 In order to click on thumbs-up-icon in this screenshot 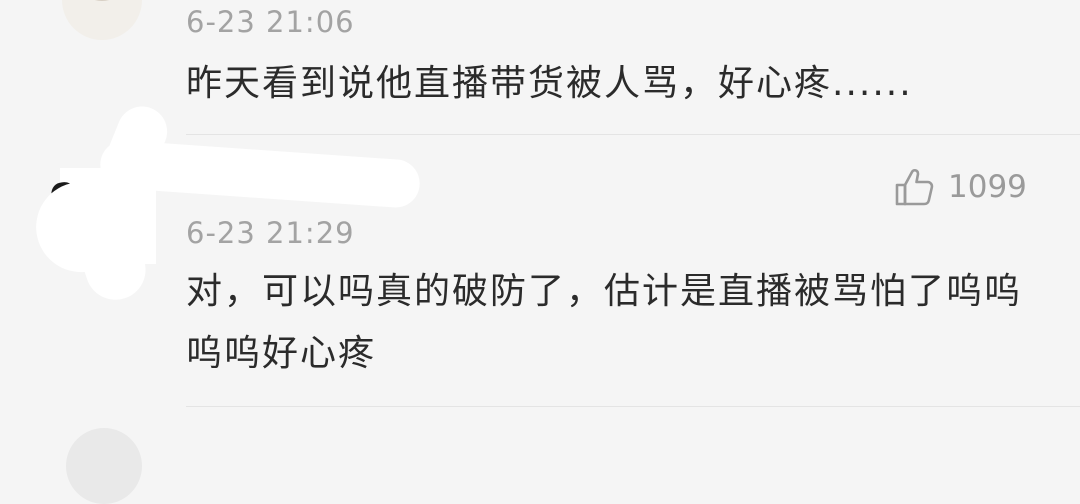, I will do `click(914, 187)`.